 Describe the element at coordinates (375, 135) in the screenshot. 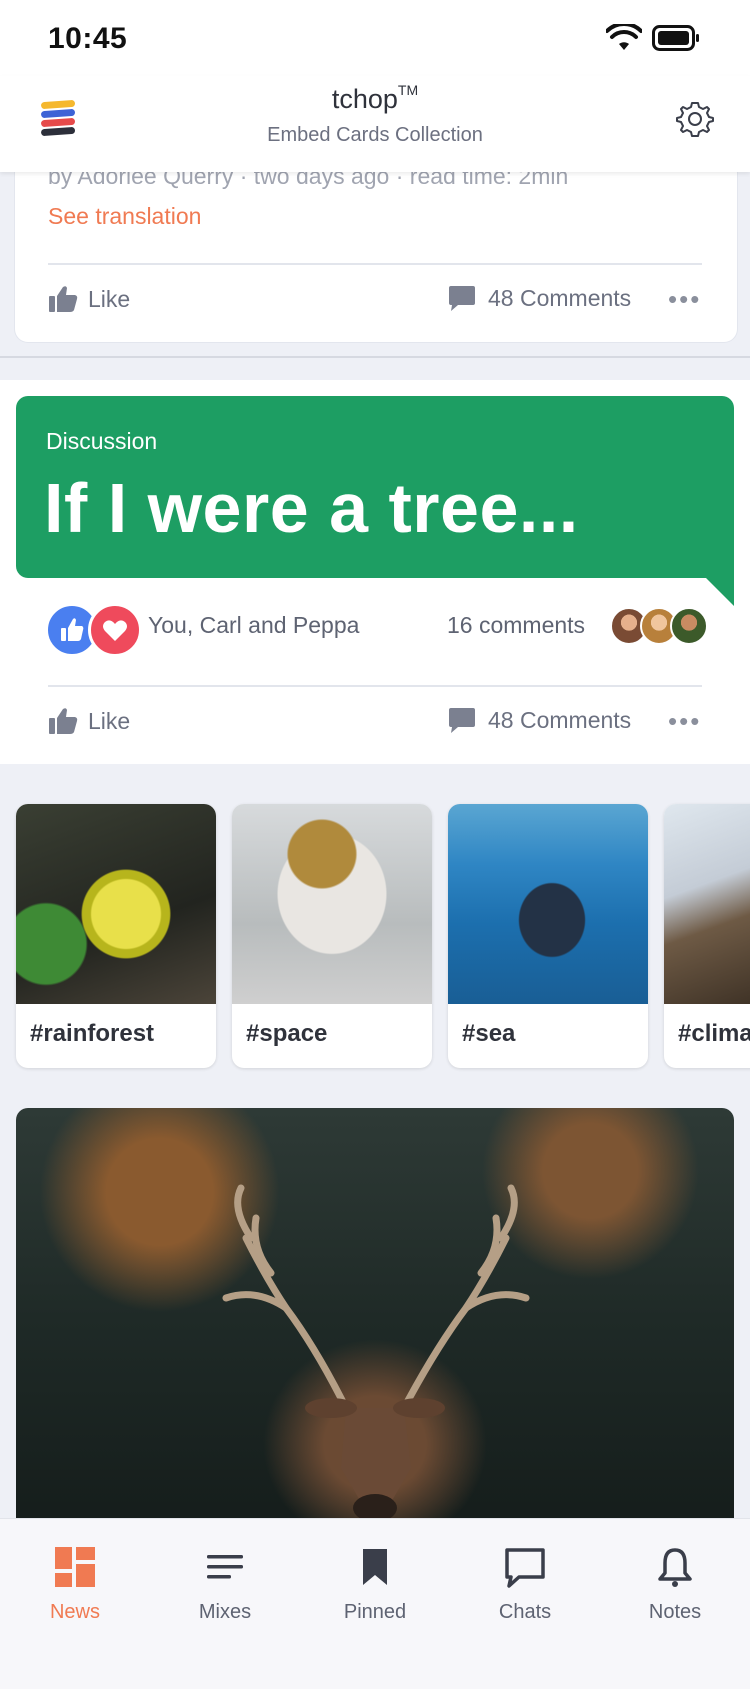

I see `app-subtitle: Embed Cards Collection` at that location.